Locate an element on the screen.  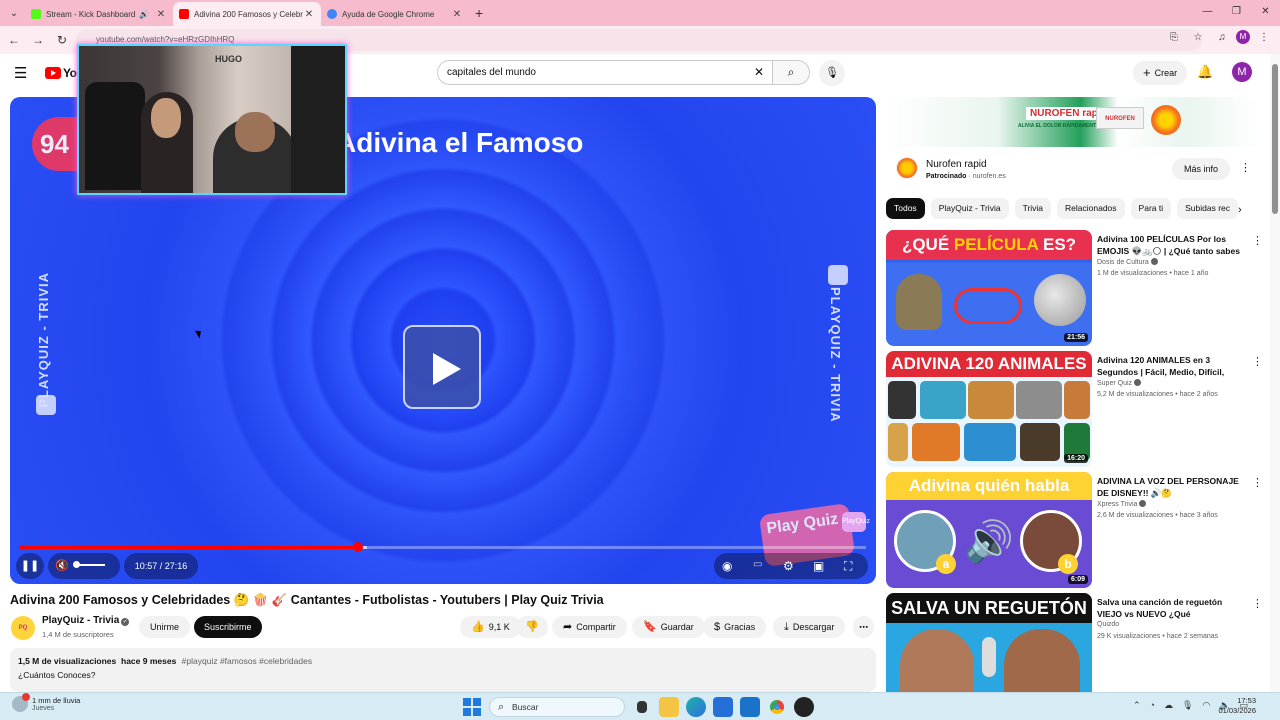
join-button: Unirme is located at coordinates (165, 627).